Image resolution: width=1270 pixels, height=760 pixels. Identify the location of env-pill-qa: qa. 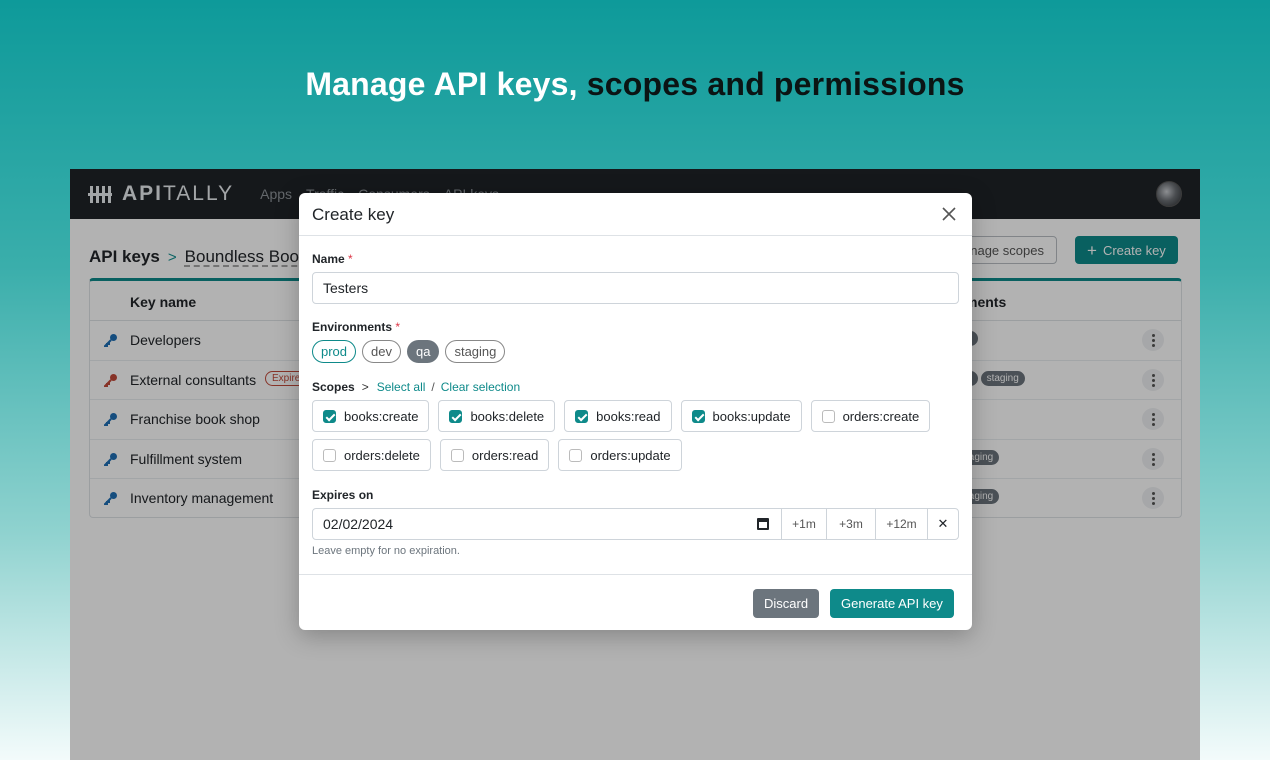
(423, 351).